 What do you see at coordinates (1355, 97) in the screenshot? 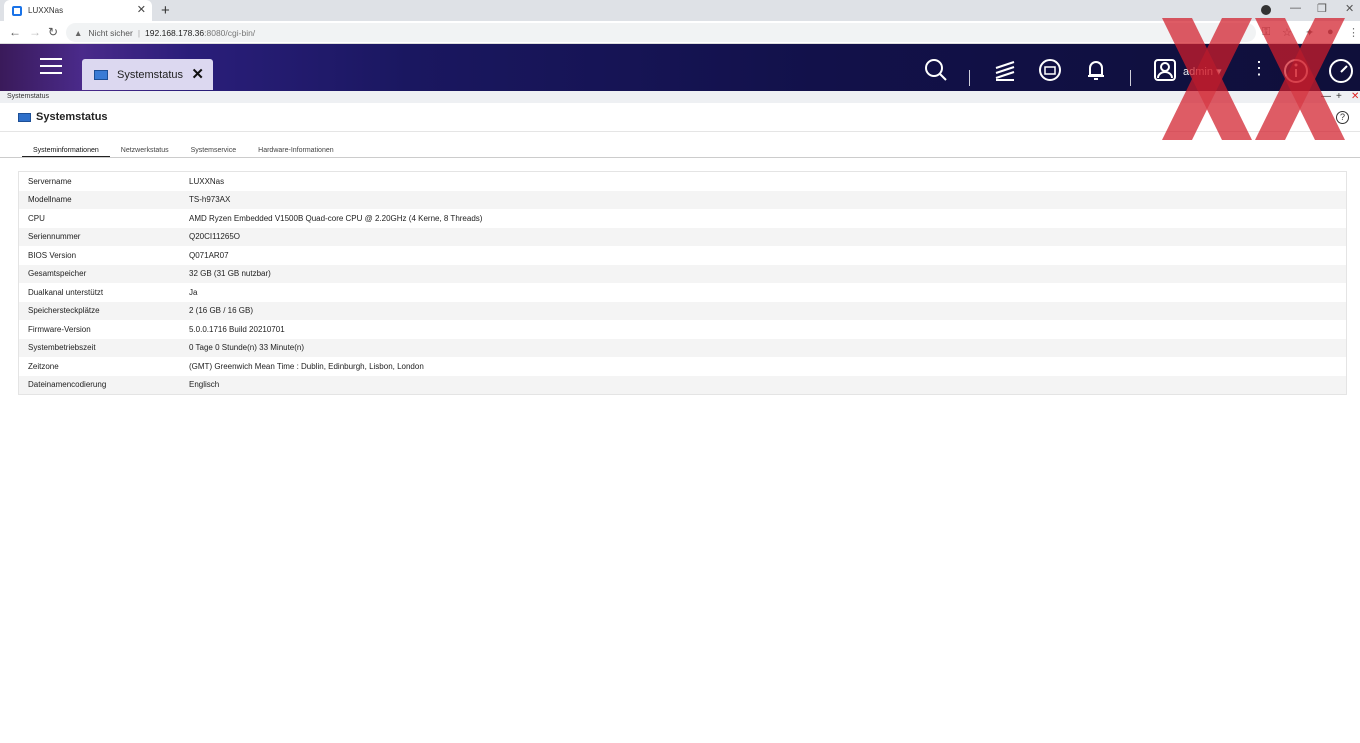
I see `window-close-icon: ✕` at bounding box center [1355, 97].